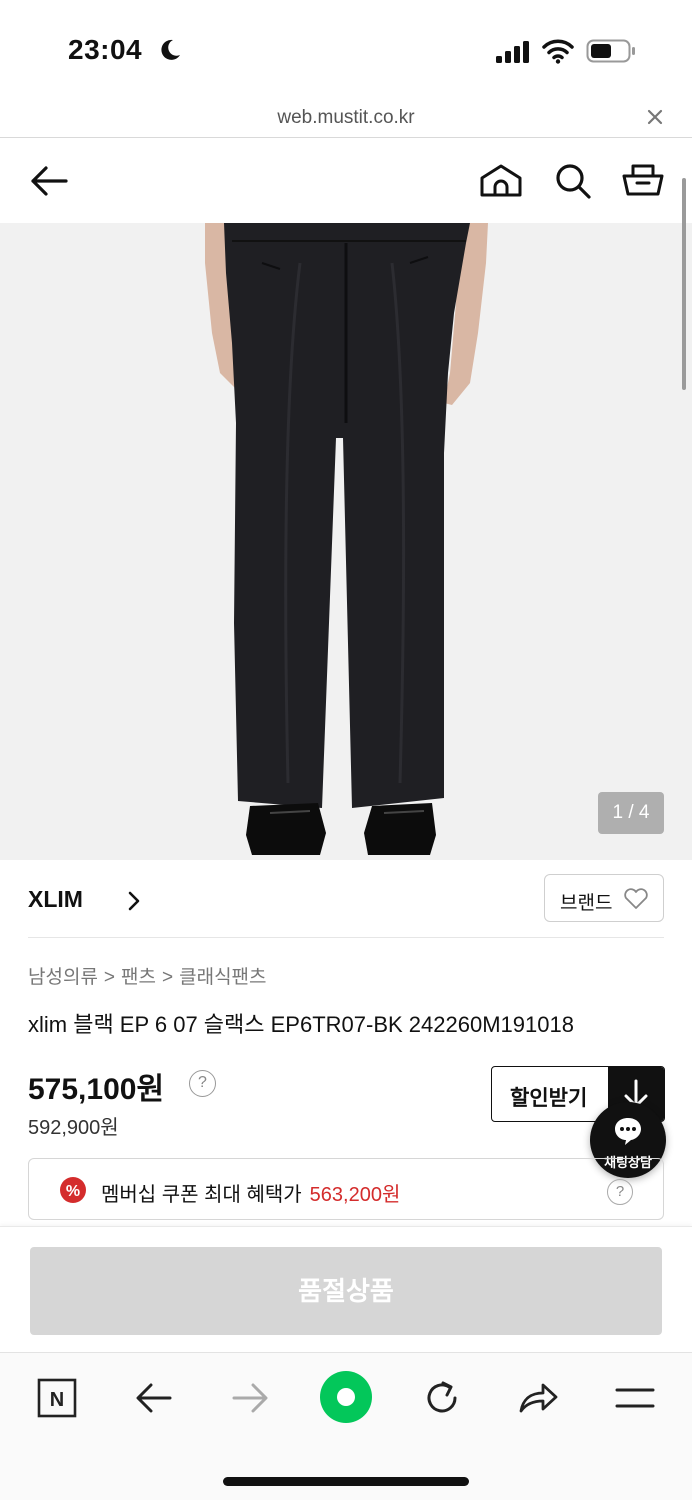  I want to click on naver-n-icon: N, so click(57, 1398).